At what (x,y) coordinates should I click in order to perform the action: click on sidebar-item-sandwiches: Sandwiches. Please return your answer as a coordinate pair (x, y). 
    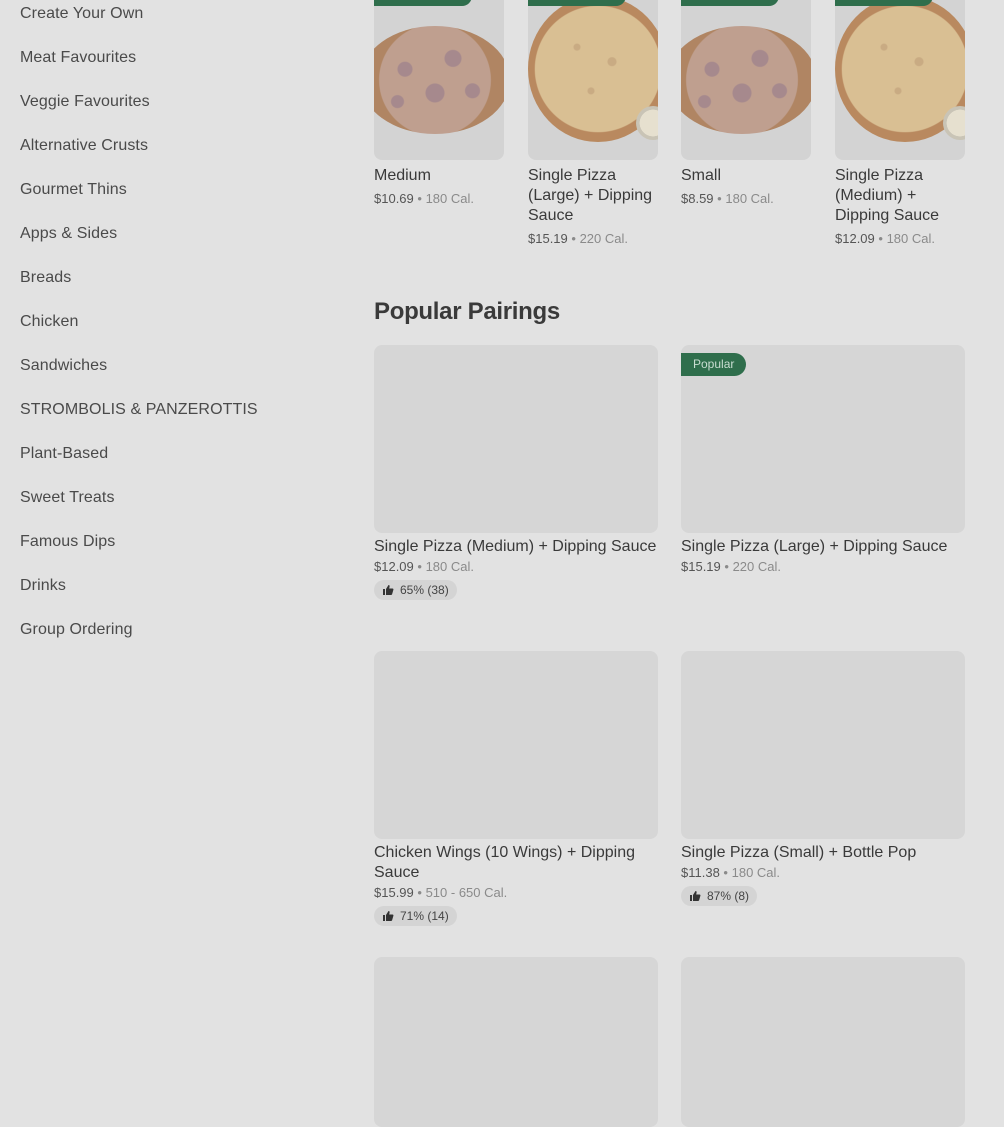
    Looking at the image, I should click on (63, 366).